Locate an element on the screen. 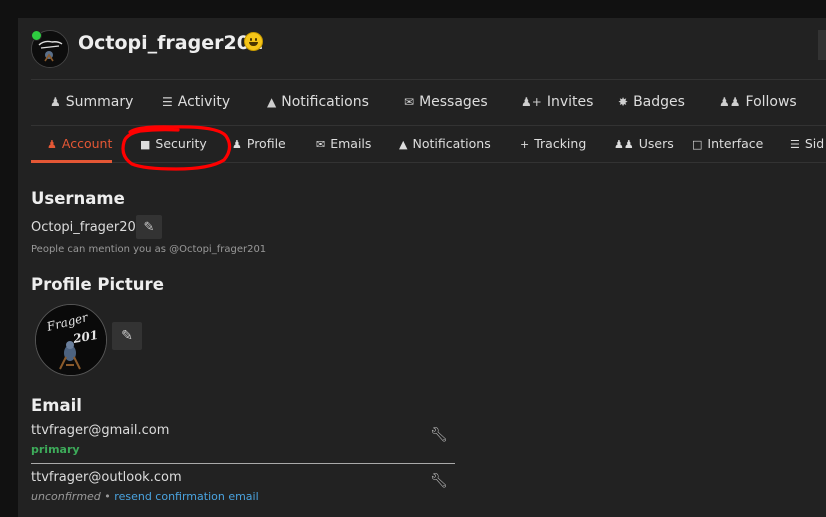 The image size is (826, 517). unconfirmed-label: unconfirmed is located at coordinates (66, 496).